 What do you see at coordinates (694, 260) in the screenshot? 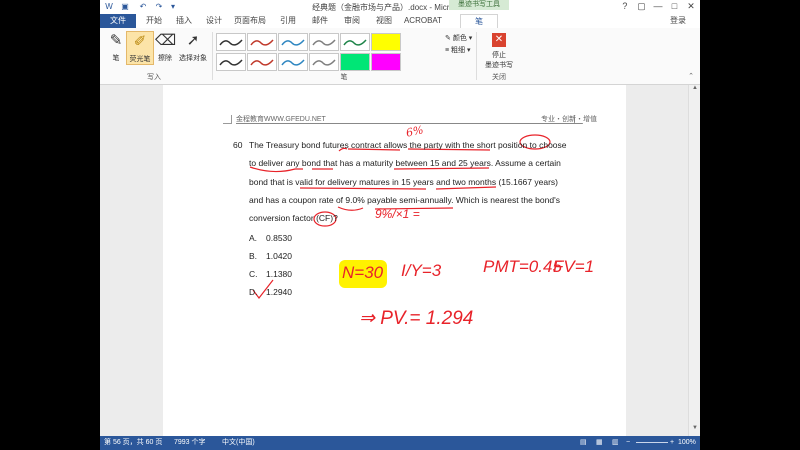
I see `vertical-scrollbar: ▲ ▼` at bounding box center [694, 260].